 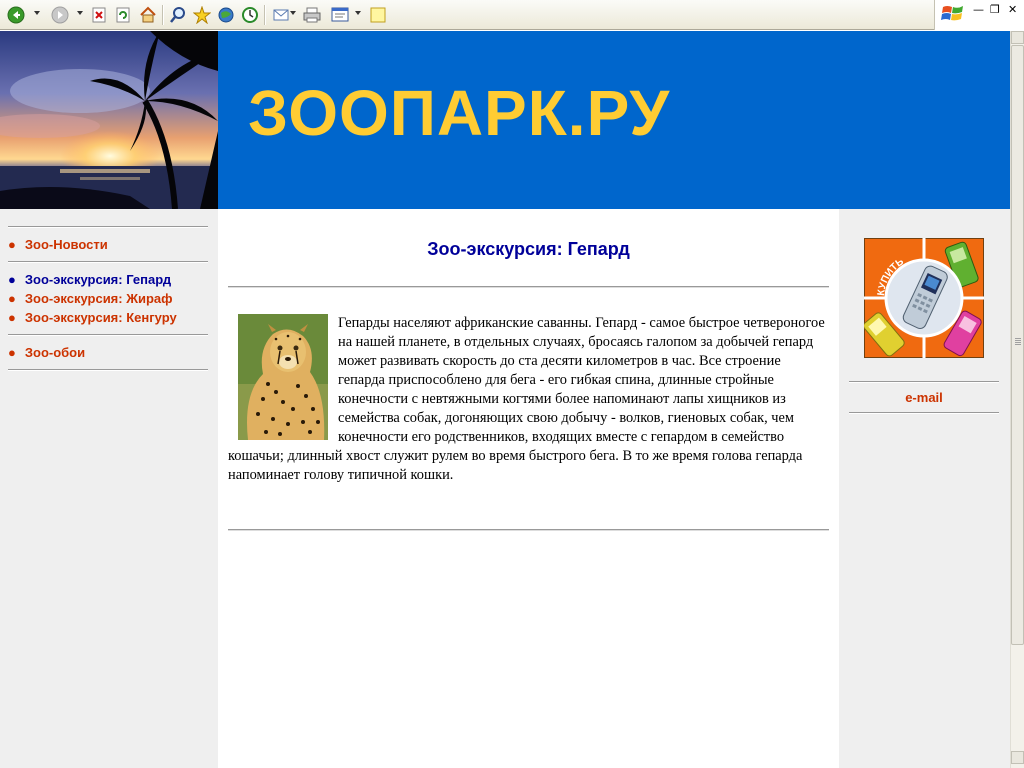 What do you see at coordinates (98, 298) in the screenshot?
I see `nav-item-label: Зоо-экскурсия: Жираф` at bounding box center [98, 298].